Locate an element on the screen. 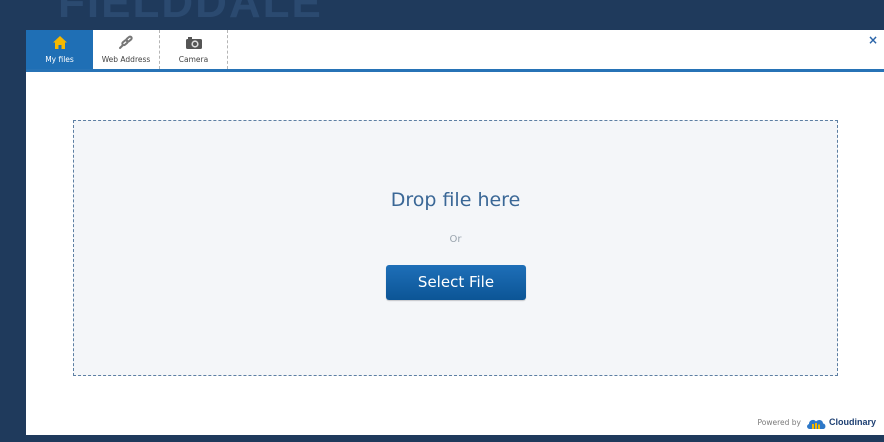 This screenshot has width=884, height=442. drop-file-title: Drop file here is located at coordinates (455, 200).